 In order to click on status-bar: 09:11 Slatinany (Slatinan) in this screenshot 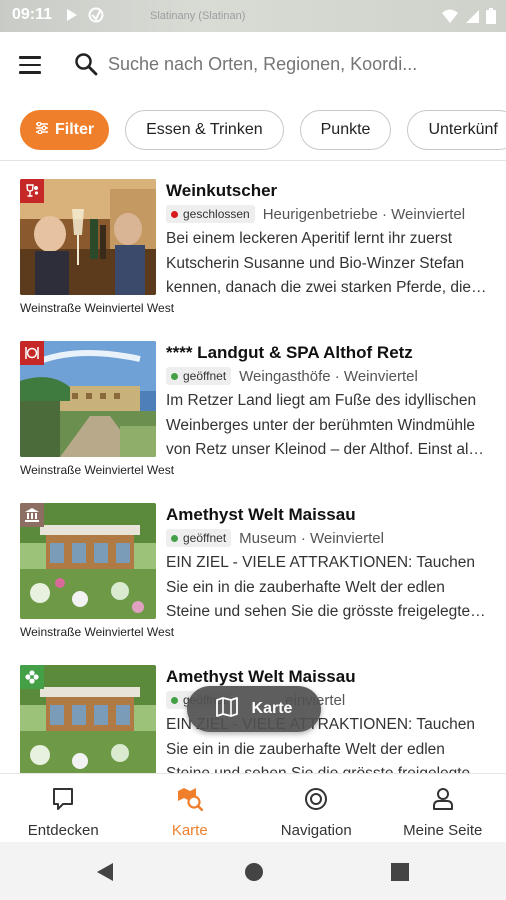, I will do `click(253, 16)`.